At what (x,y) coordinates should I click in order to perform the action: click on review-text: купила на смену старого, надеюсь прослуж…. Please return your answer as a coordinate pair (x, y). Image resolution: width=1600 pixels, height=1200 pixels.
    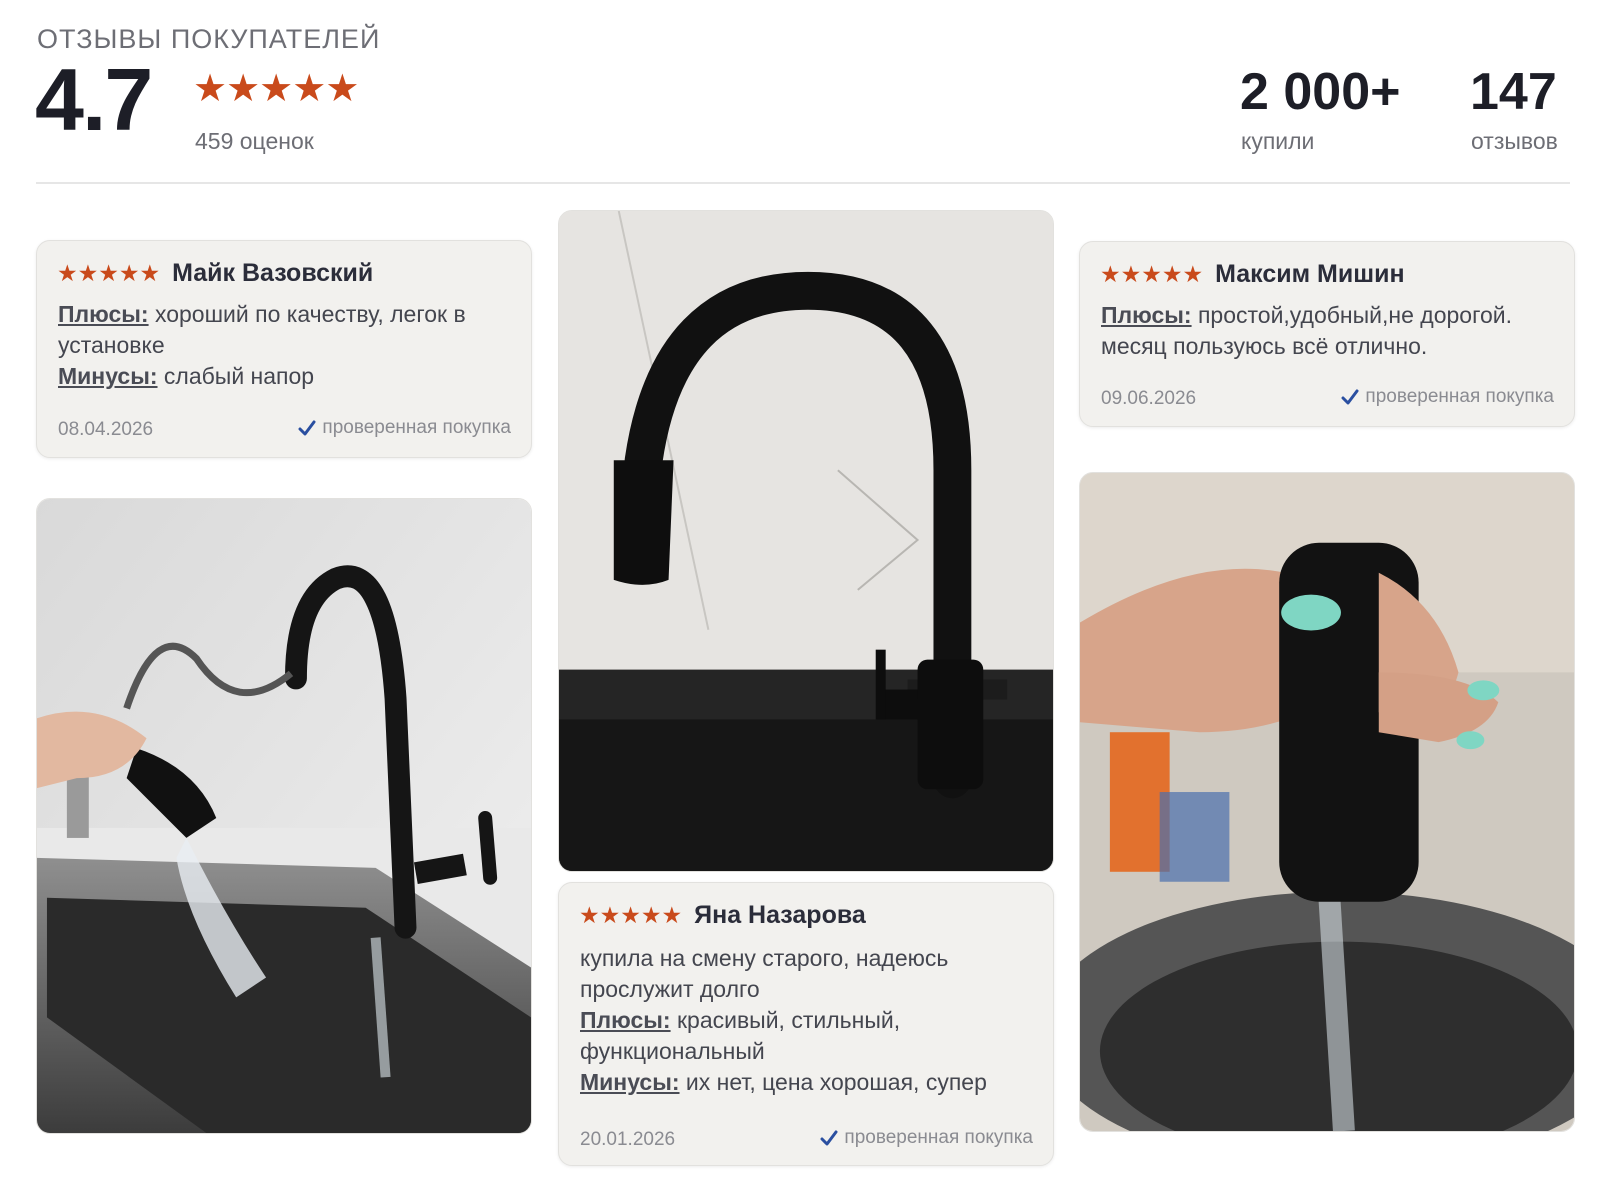
    Looking at the image, I should click on (807, 1020).